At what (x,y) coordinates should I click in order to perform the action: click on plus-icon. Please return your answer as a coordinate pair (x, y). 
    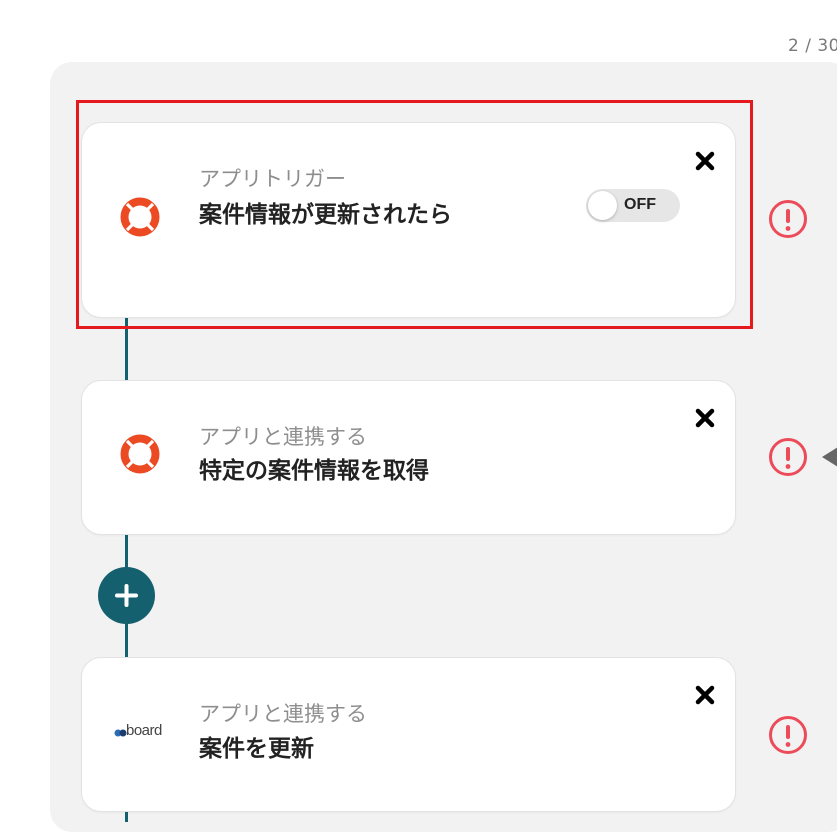
    Looking at the image, I should click on (126, 595).